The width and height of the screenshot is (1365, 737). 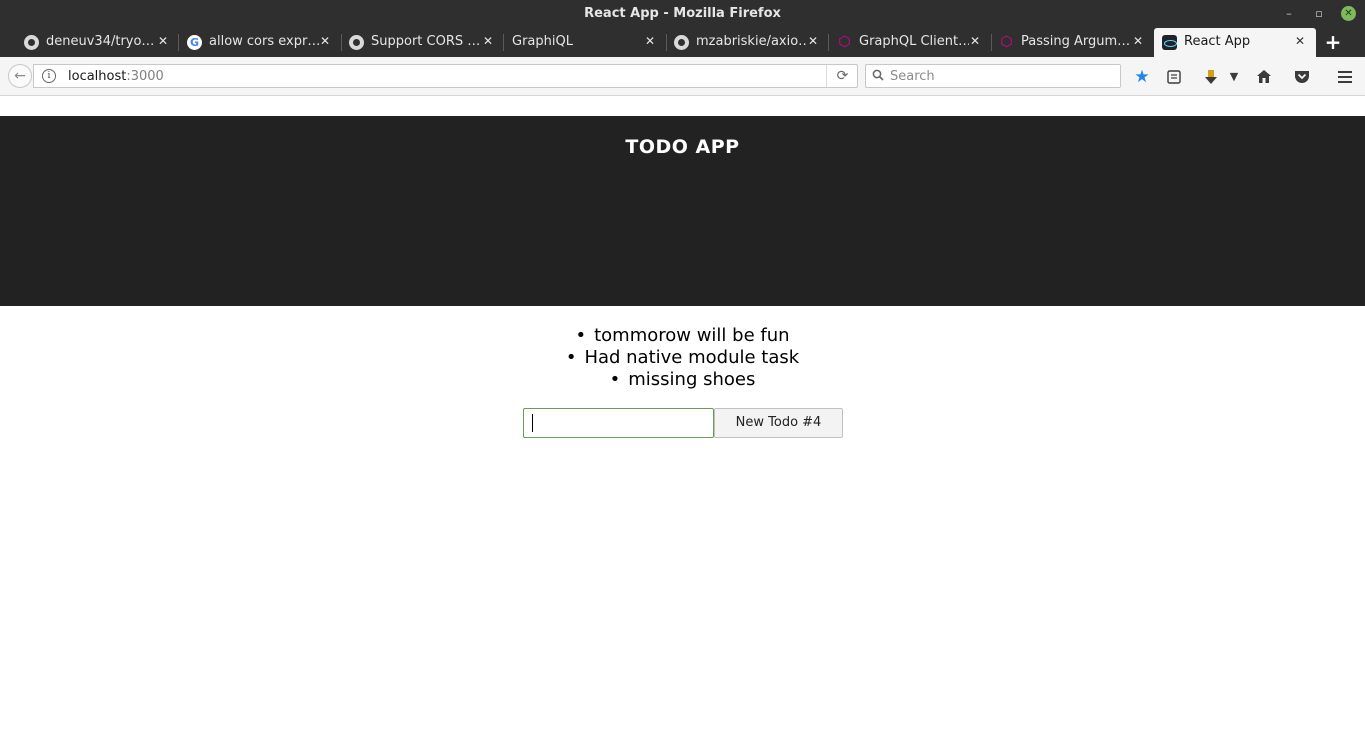 What do you see at coordinates (778, 423) in the screenshot?
I see `new-todo-button: New Todo #4` at bounding box center [778, 423].